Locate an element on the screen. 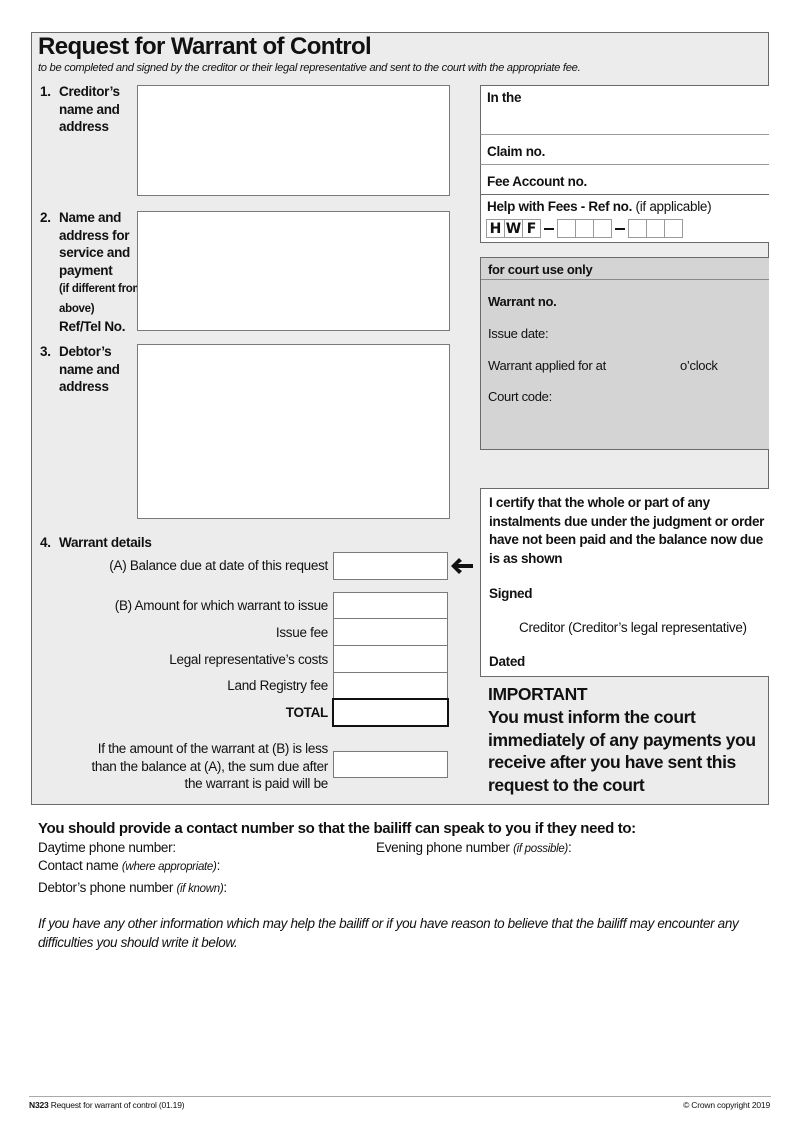 This screenshot has width=800, height=1131. section-label: Name and address for service and payment is located at coordinates (94, 244).